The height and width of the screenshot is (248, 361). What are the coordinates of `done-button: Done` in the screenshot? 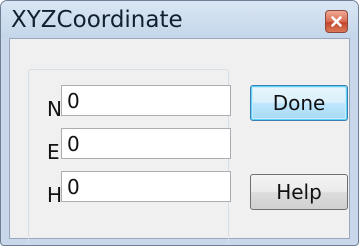 It's located at (299, 103).